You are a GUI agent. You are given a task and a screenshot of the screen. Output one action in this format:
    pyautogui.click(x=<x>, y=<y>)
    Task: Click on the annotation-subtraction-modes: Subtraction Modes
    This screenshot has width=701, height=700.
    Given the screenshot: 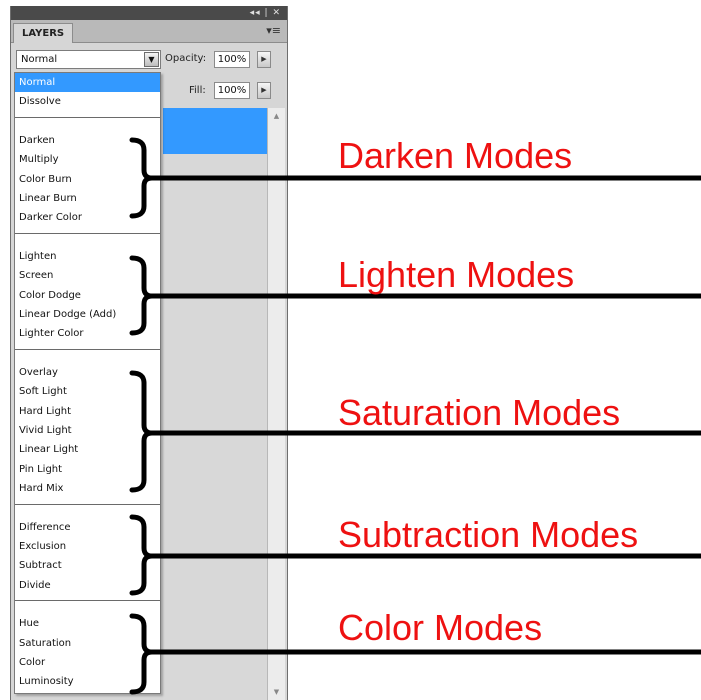 What is the action you would take?
    pyautogui.click(x=488, y=534)
    